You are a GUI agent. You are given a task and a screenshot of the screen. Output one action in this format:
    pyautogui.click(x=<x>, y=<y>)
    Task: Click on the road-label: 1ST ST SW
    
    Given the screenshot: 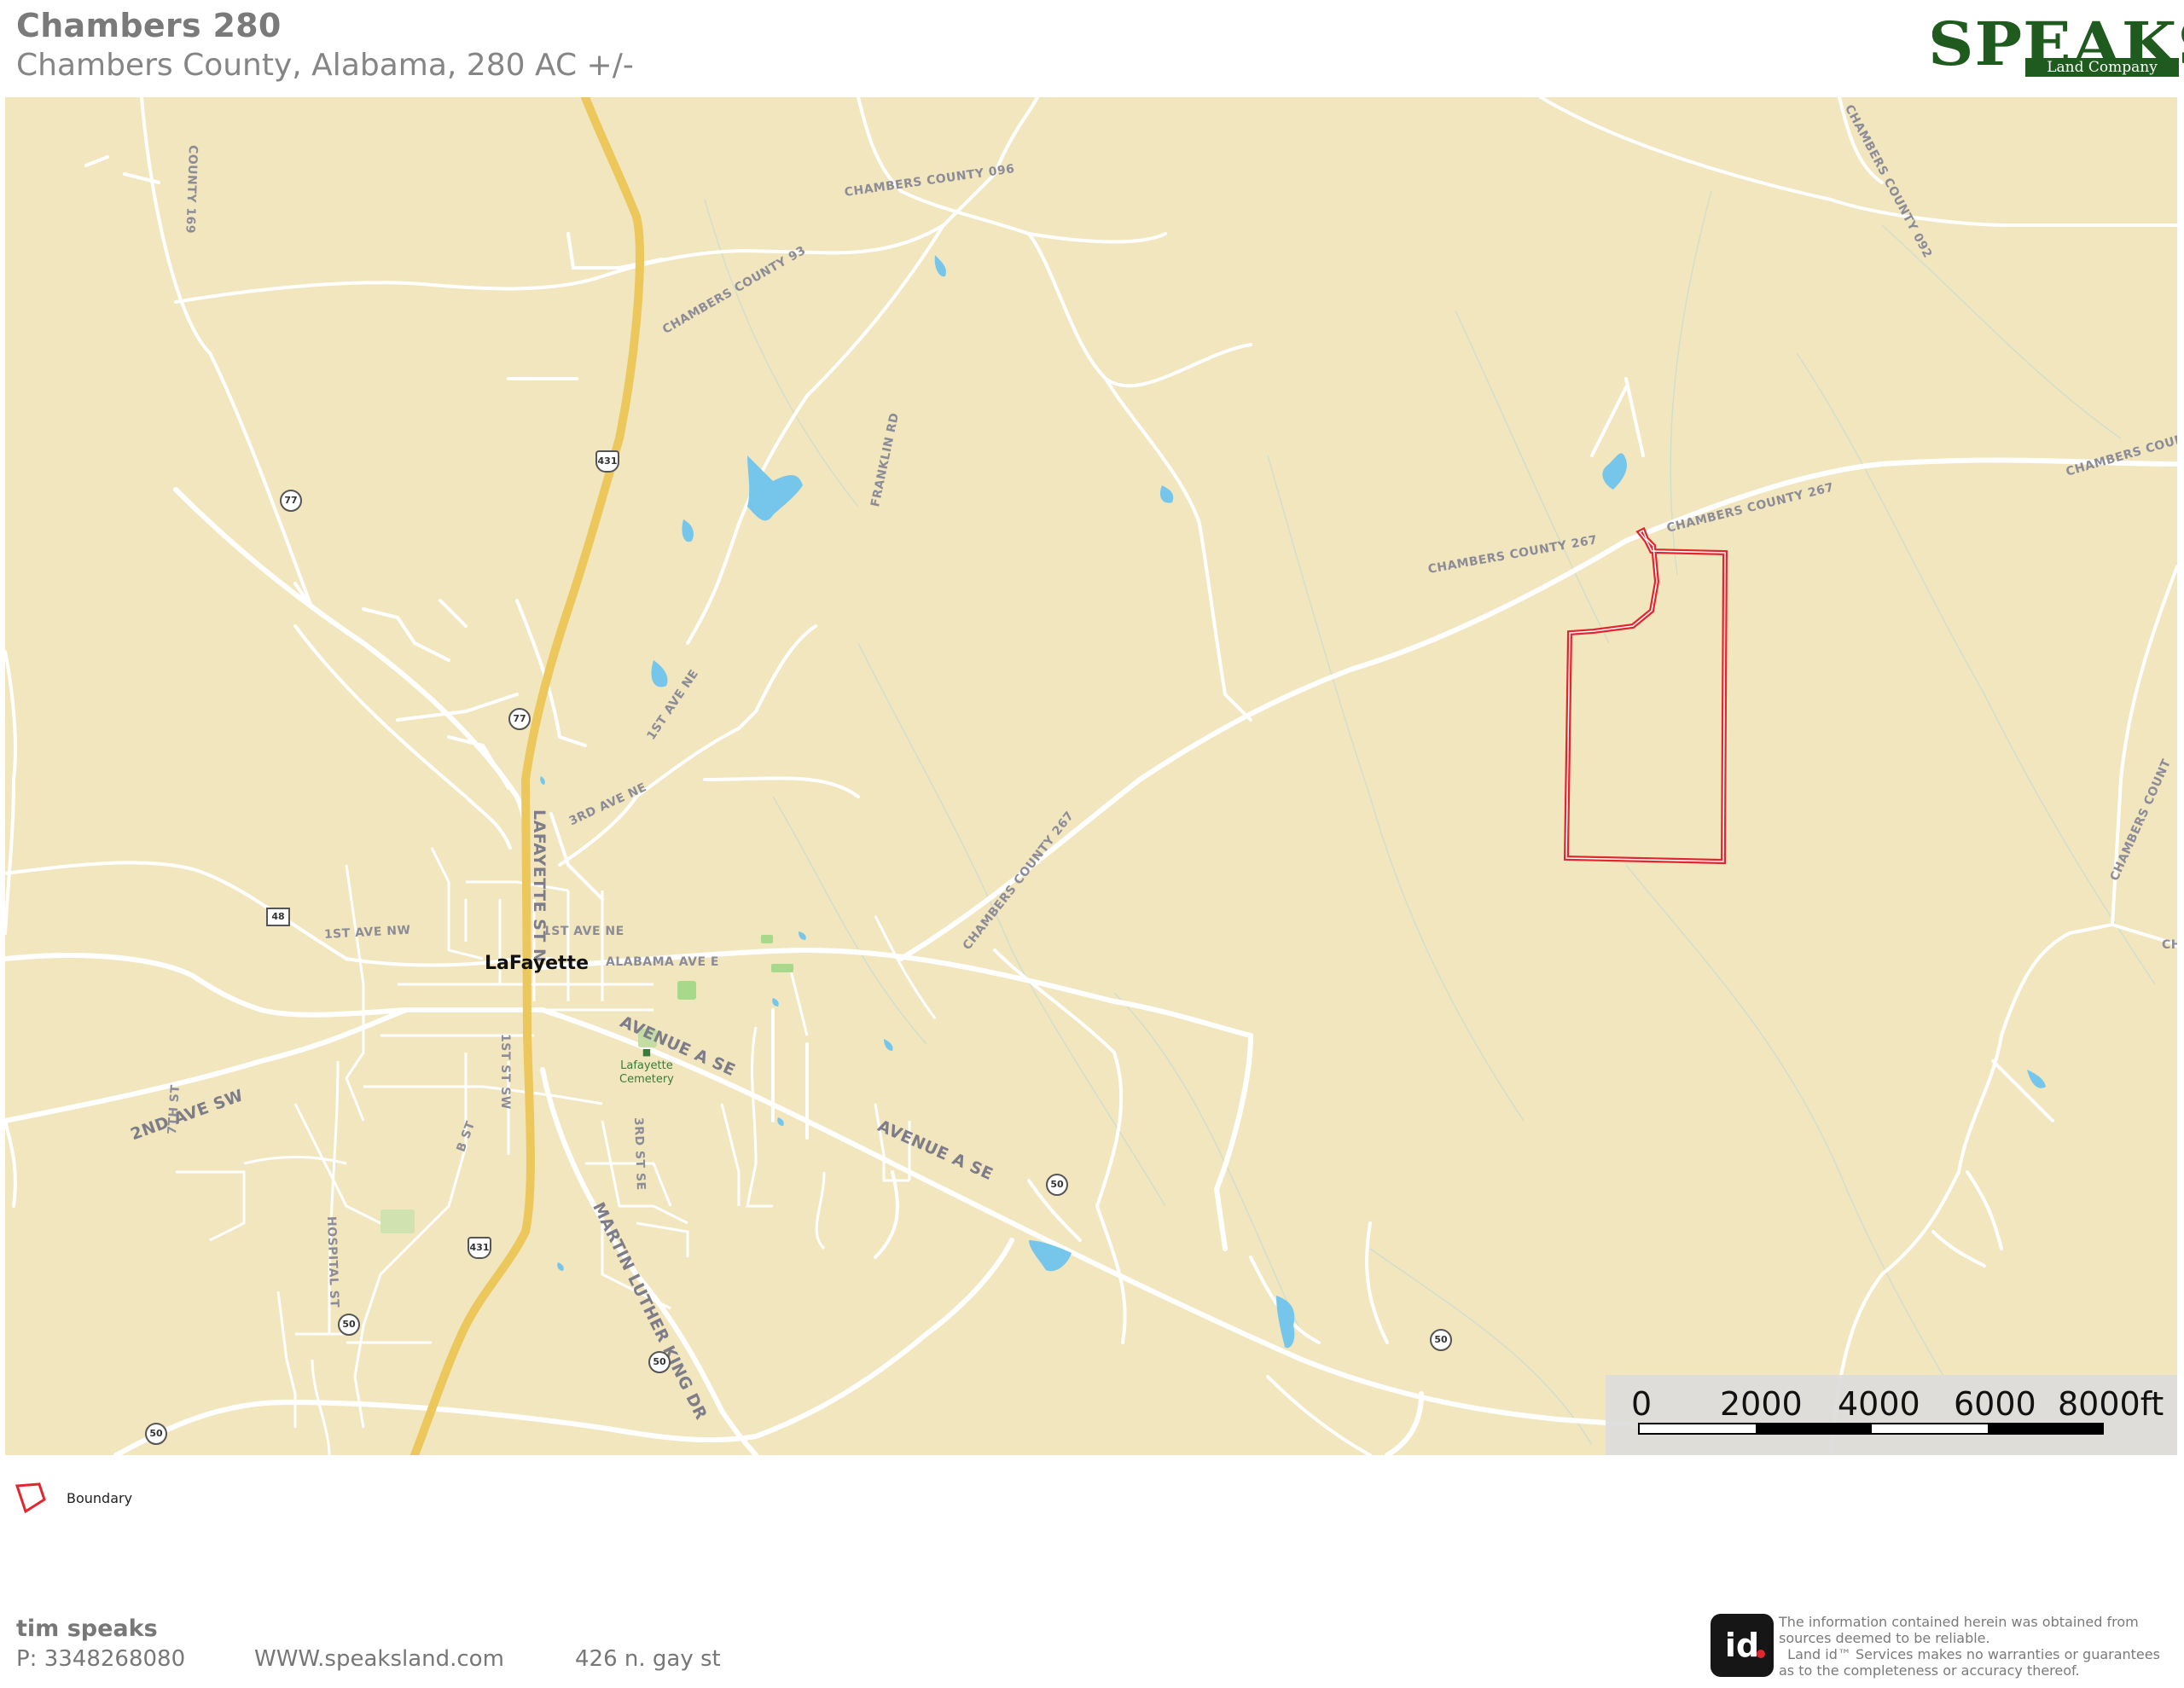 What is the action you would take?
    pyautogui.click(x=505, y=1072)
    